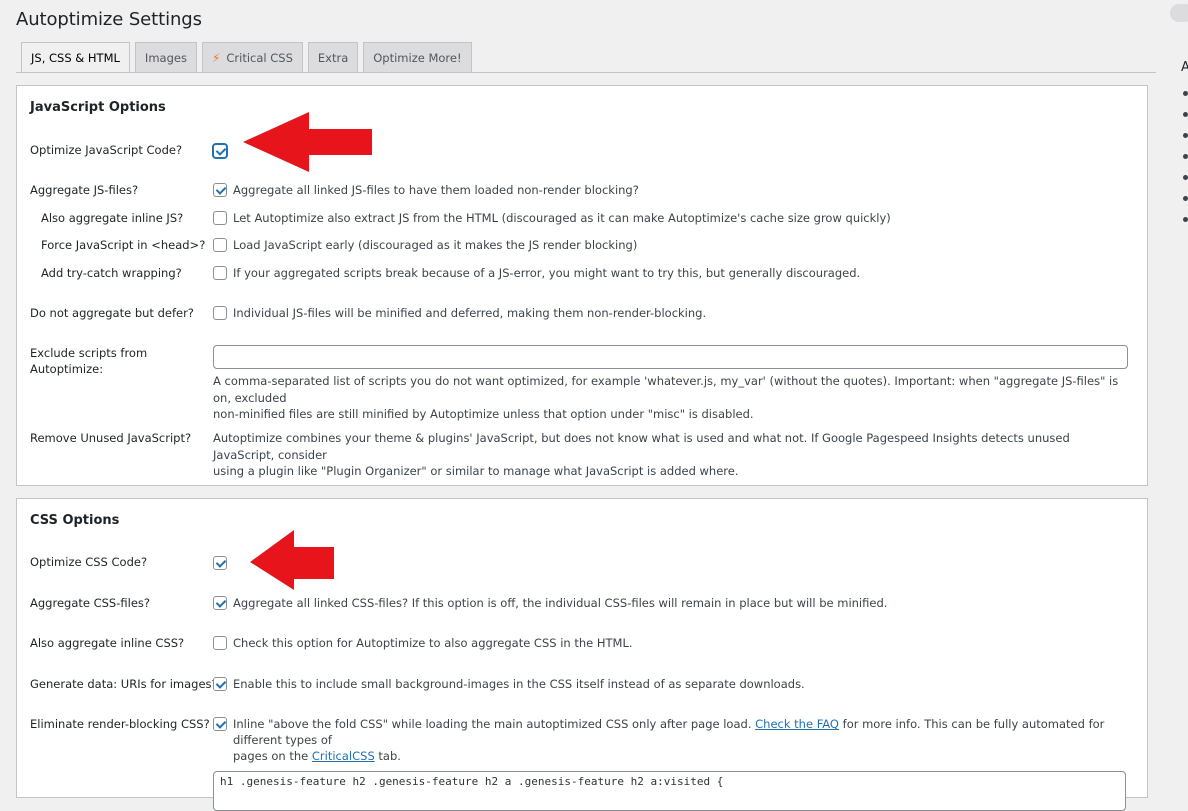 The height and width of the screenshot is (811, 1188). I want to click on exclude-scripts-label: Exclude scripts from Autoptimize:, so click(89, 361).